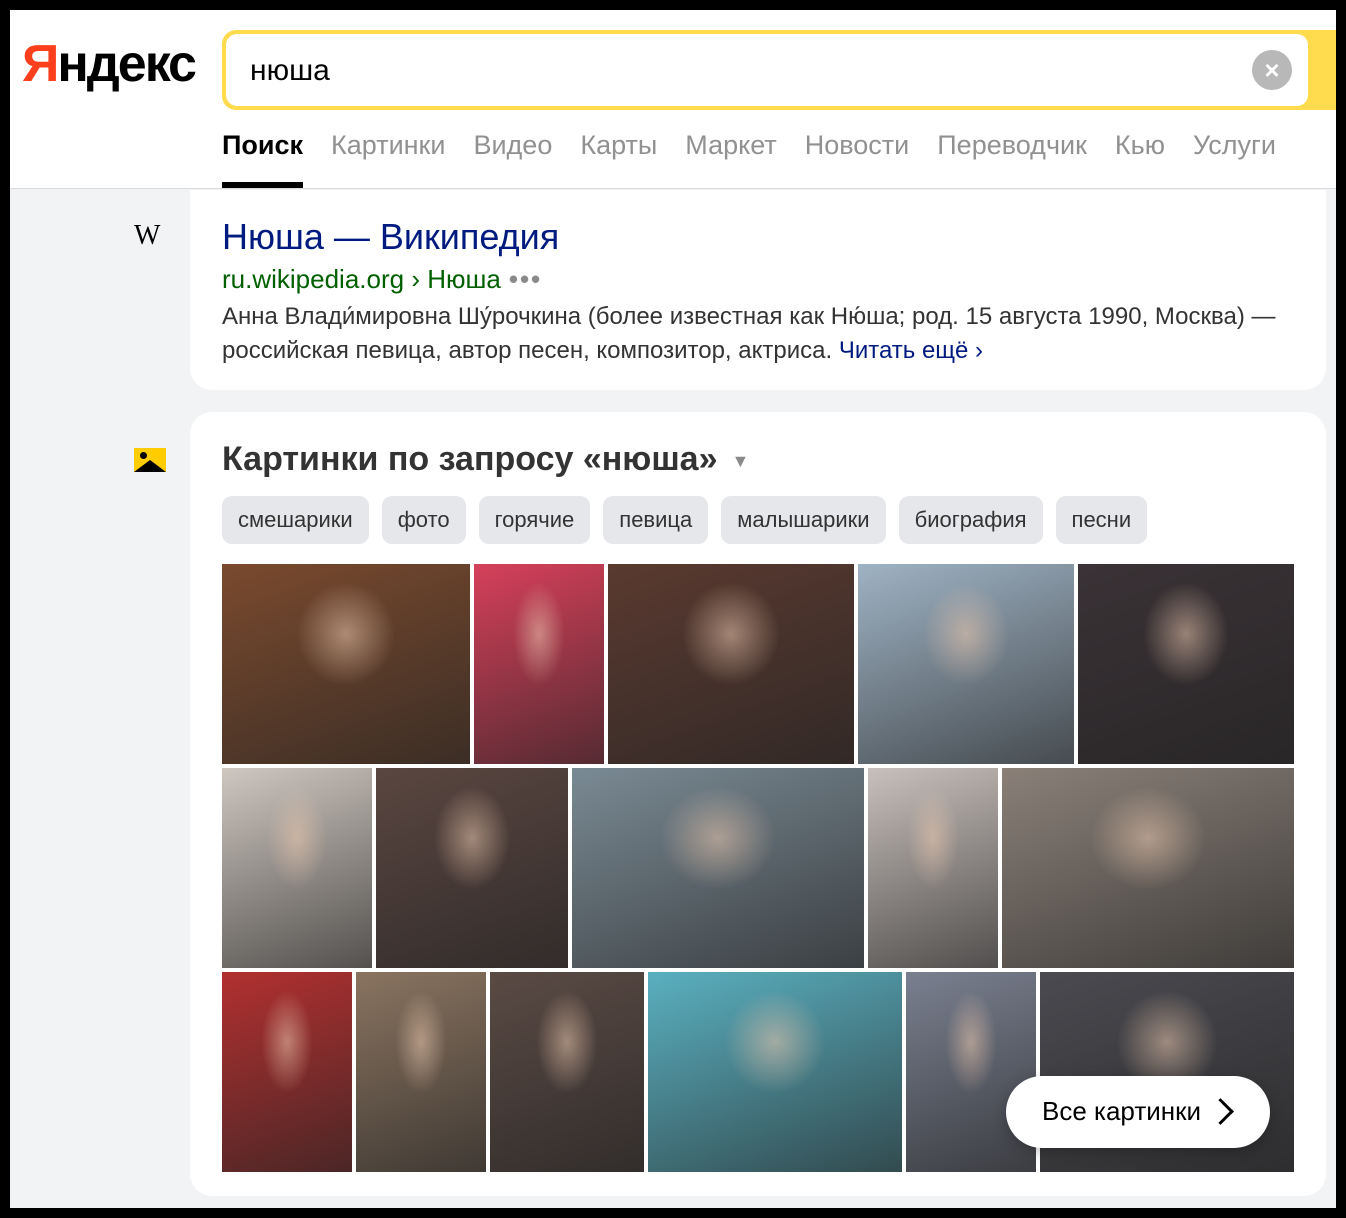  Describe the element at coordinates (40, 64) in the screenshot. I see `logo-first-letter: Я` at that location.